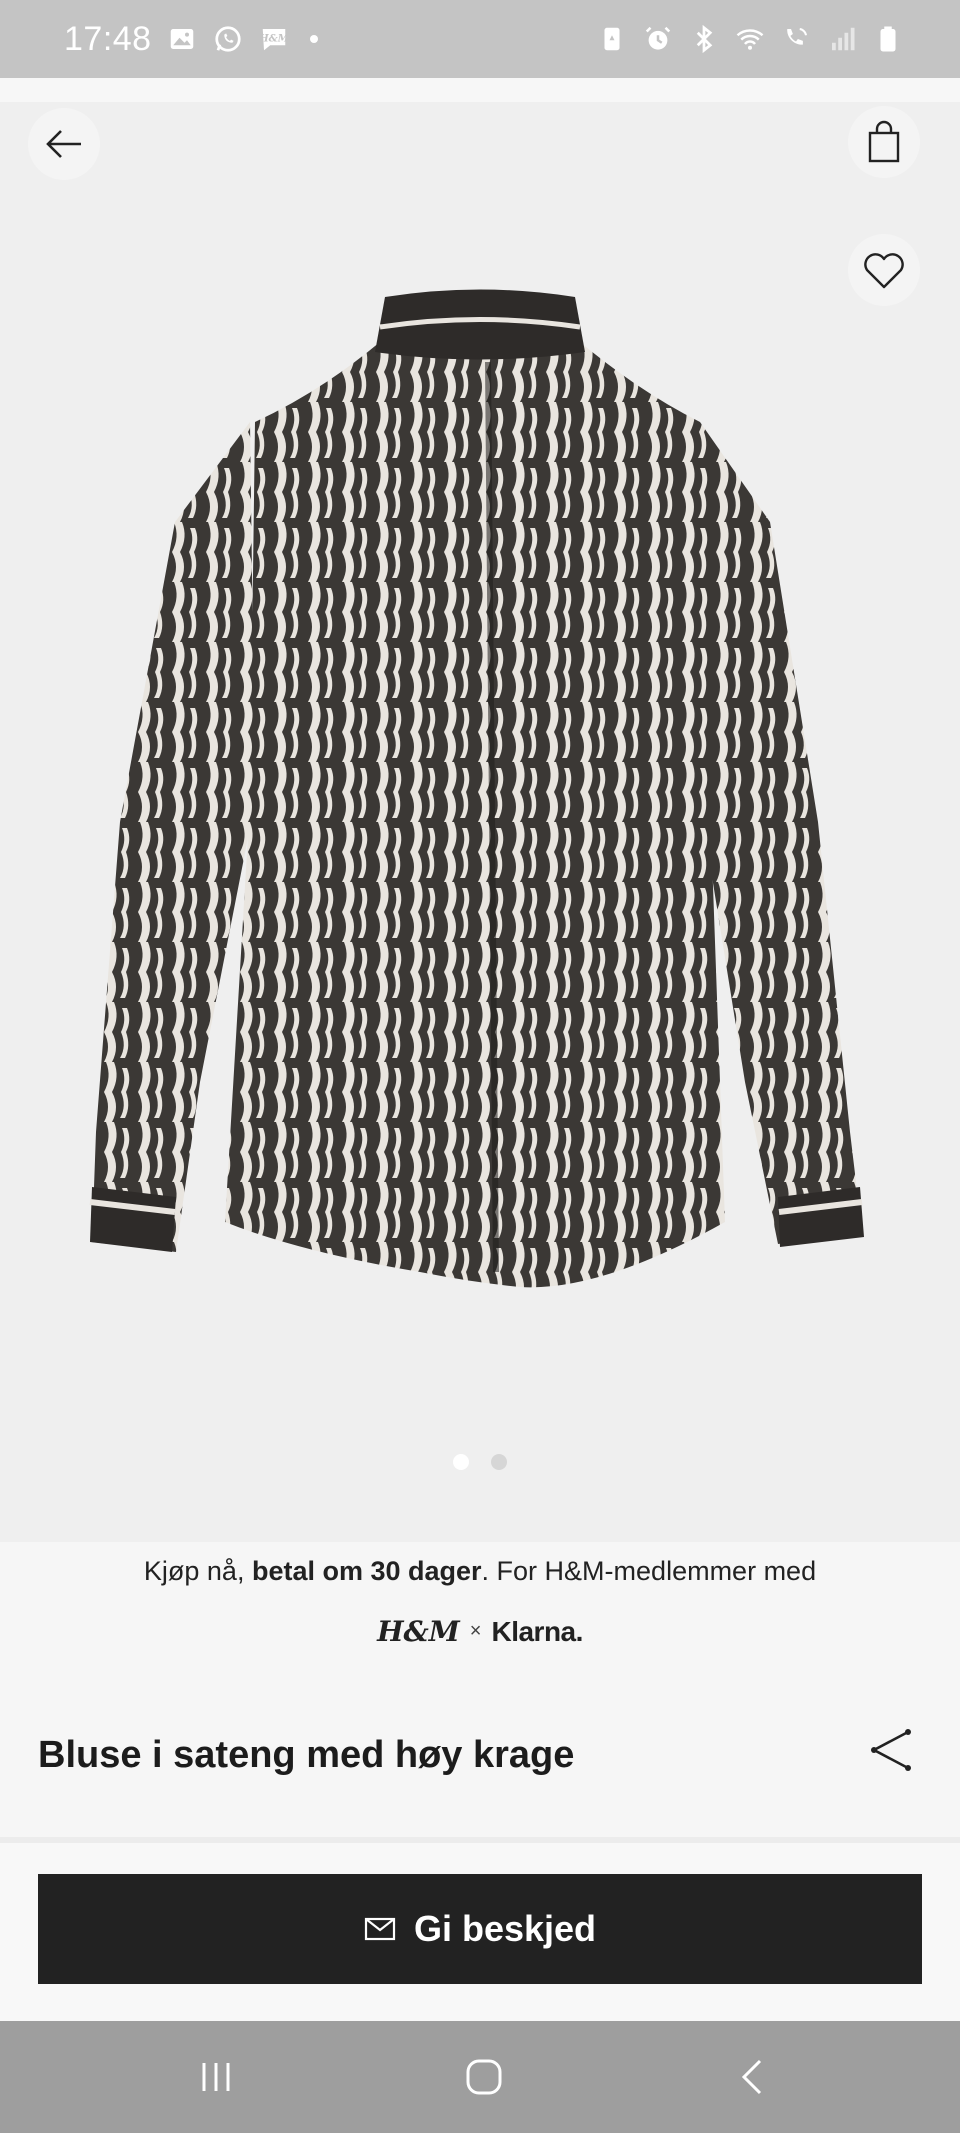 This screenshot has width=960, height=2133. Describe the element at coordinates (306, 1755) in the screenshot. I see `product-title: Bluse i sateng med høy krage` at that location.